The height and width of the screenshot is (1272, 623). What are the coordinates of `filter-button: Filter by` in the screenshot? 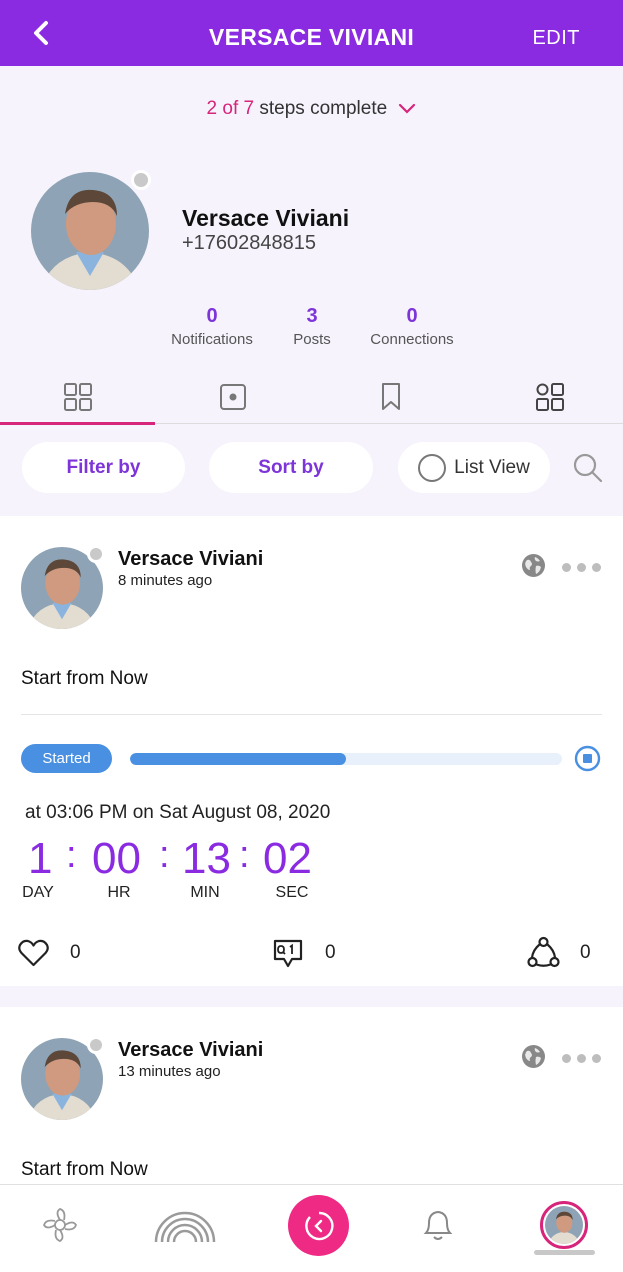 It's located at (103, 467).